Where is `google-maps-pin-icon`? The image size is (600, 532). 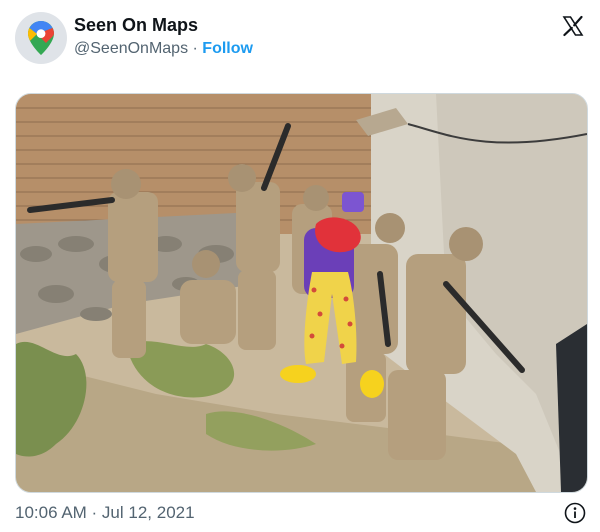
google-maps-pin-icon is located at coordinates (41, 38).